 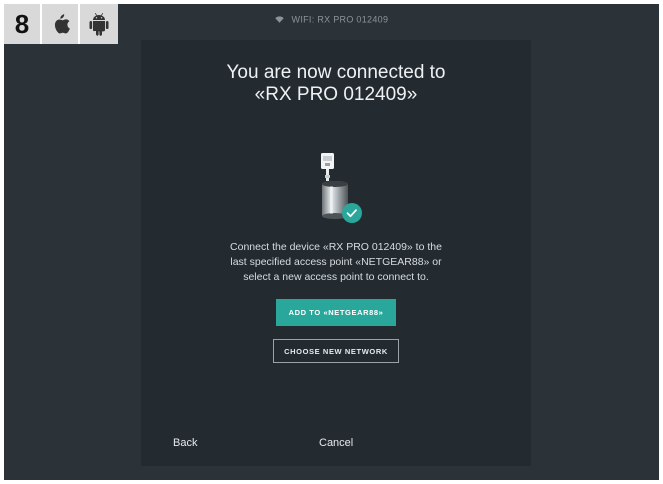 What do you see at coordinates (23, 24) in the screenshot?
I see `step-number: 8` at bounding box center [23, 24].